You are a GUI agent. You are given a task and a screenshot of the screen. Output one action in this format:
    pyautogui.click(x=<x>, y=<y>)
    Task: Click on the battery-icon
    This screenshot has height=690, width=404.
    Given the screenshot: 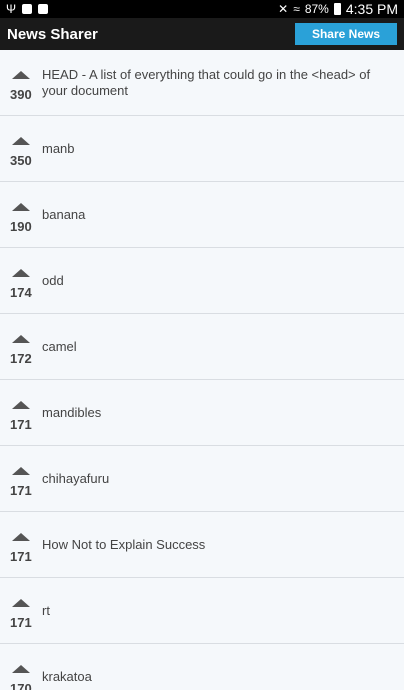 What is the action you would take?
    pyautogui.click(x=337, y=9)
    